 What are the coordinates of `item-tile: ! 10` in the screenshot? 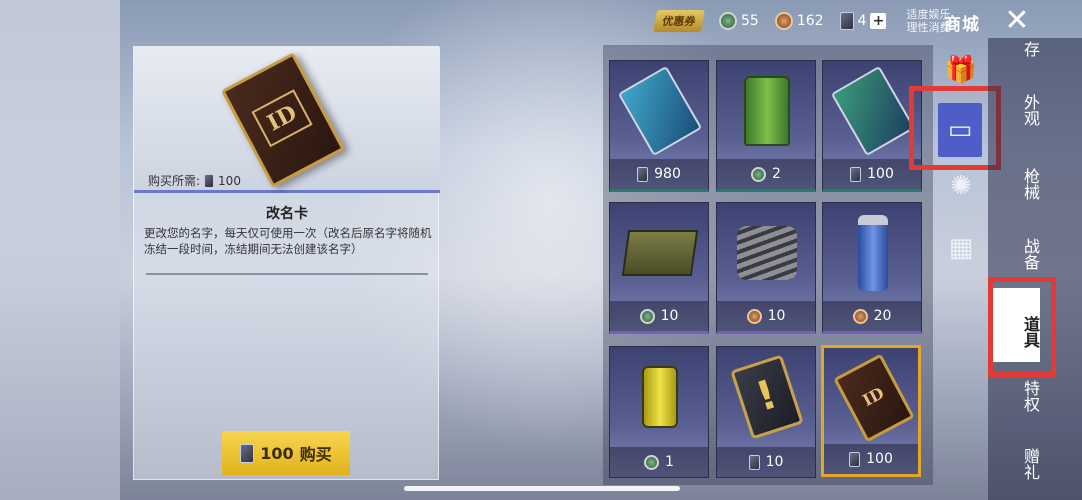 It's located at (766, 412).